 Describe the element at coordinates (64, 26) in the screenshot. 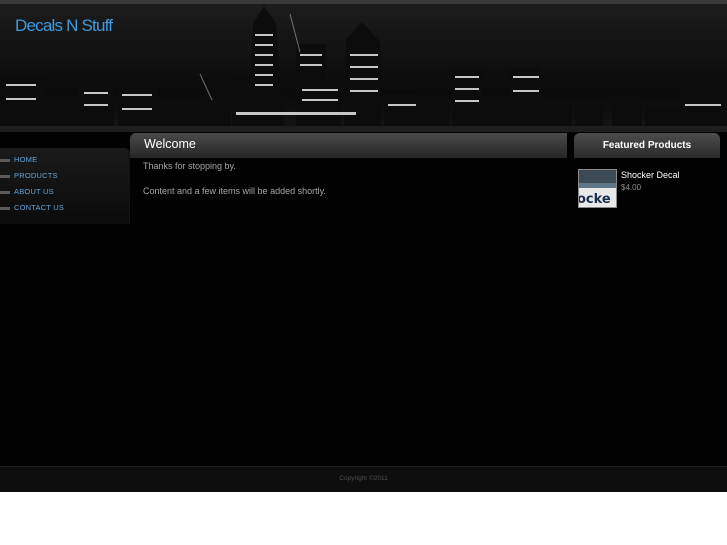

I see `site-title: Decals N Stuff` at that location.